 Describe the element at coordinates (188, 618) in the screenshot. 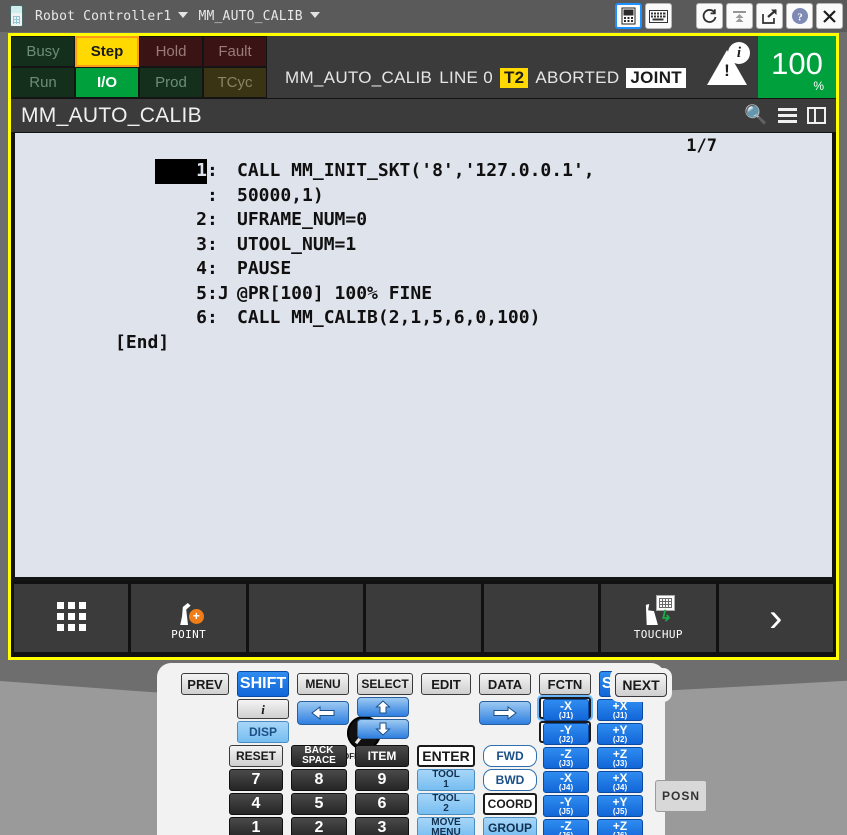

I see `fkey-point: + POINT` at that location.